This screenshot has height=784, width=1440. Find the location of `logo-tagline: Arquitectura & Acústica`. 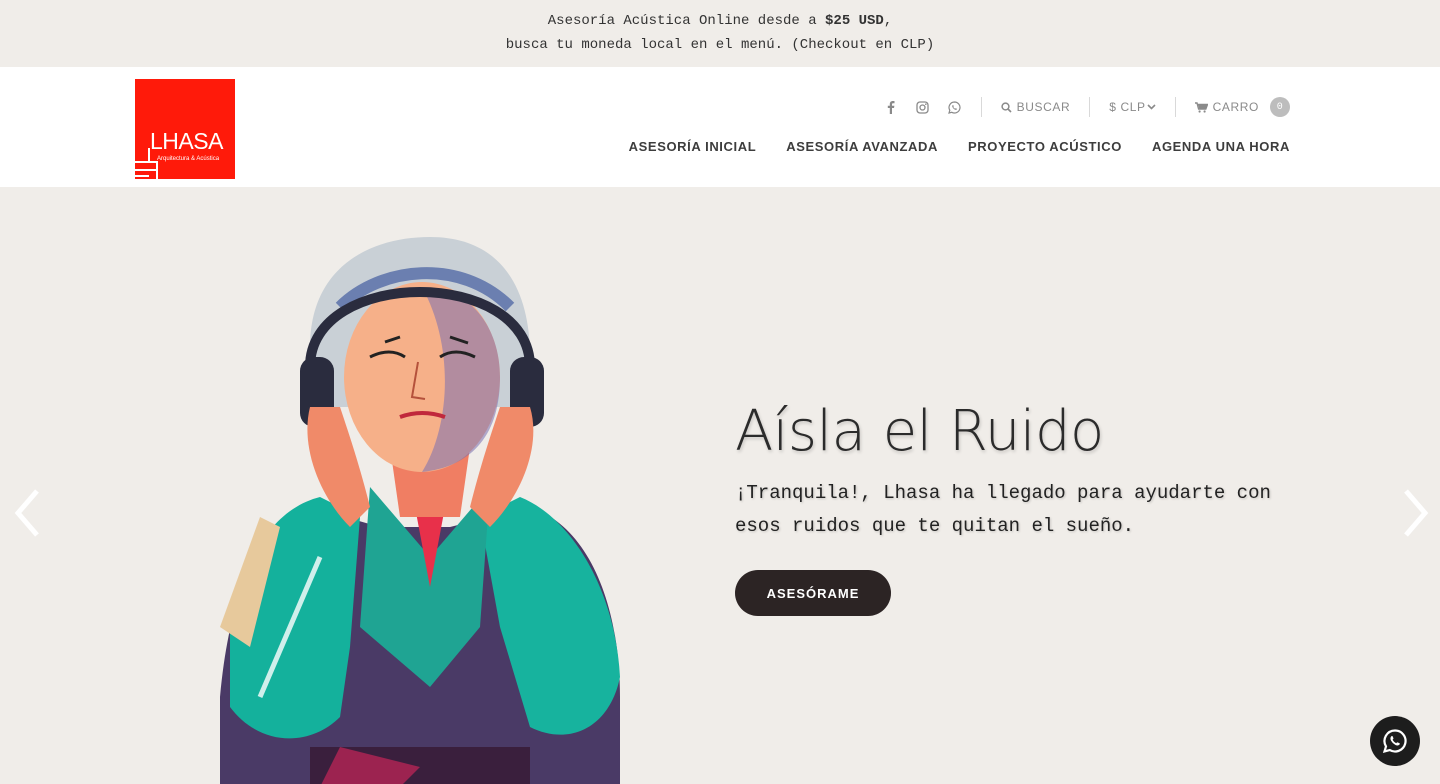

logo-tagline: Arquitectura & Acústica is located at coordinates (188, 159).